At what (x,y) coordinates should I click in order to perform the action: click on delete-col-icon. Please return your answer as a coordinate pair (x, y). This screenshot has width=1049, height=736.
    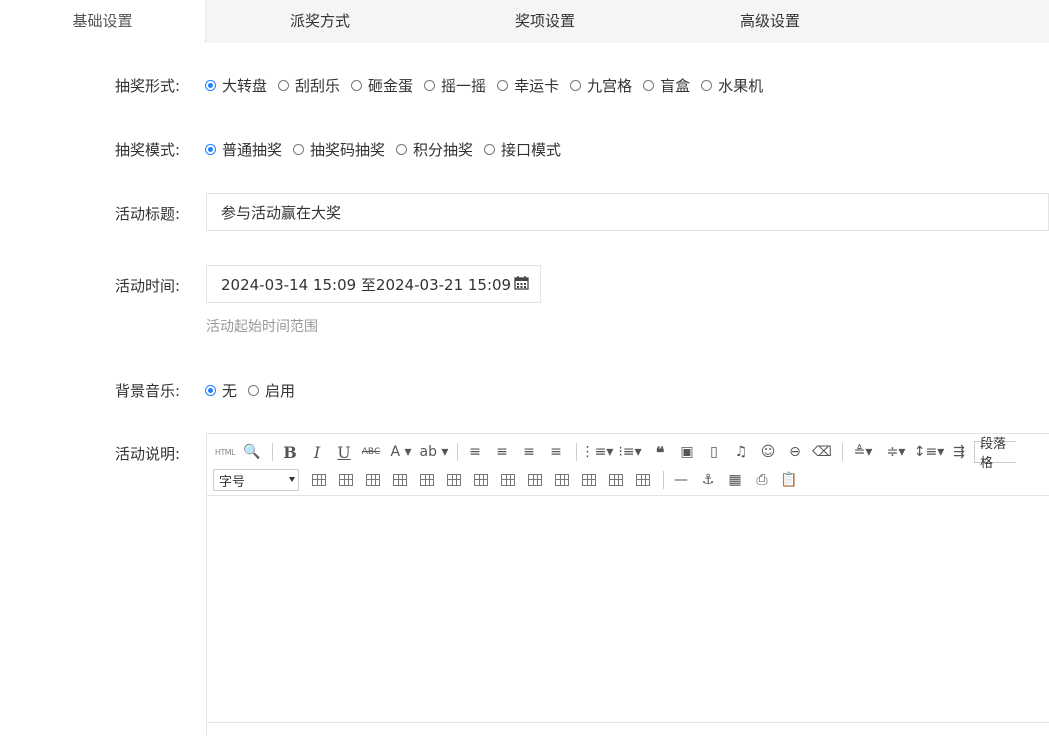
    Looking at the image, I should click on (454, 480).